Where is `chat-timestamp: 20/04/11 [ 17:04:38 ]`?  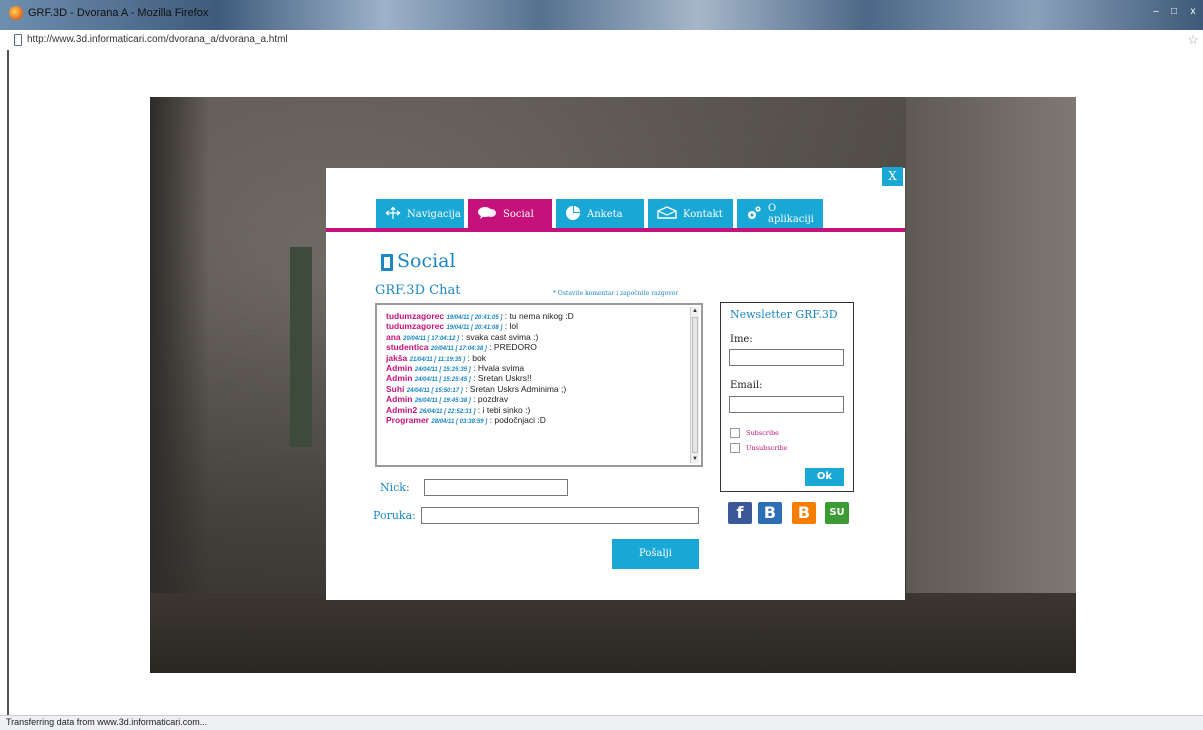 chat-timestamp: 20/04/11 [ 17:04:38 ] is located at coordinates (458, 349).